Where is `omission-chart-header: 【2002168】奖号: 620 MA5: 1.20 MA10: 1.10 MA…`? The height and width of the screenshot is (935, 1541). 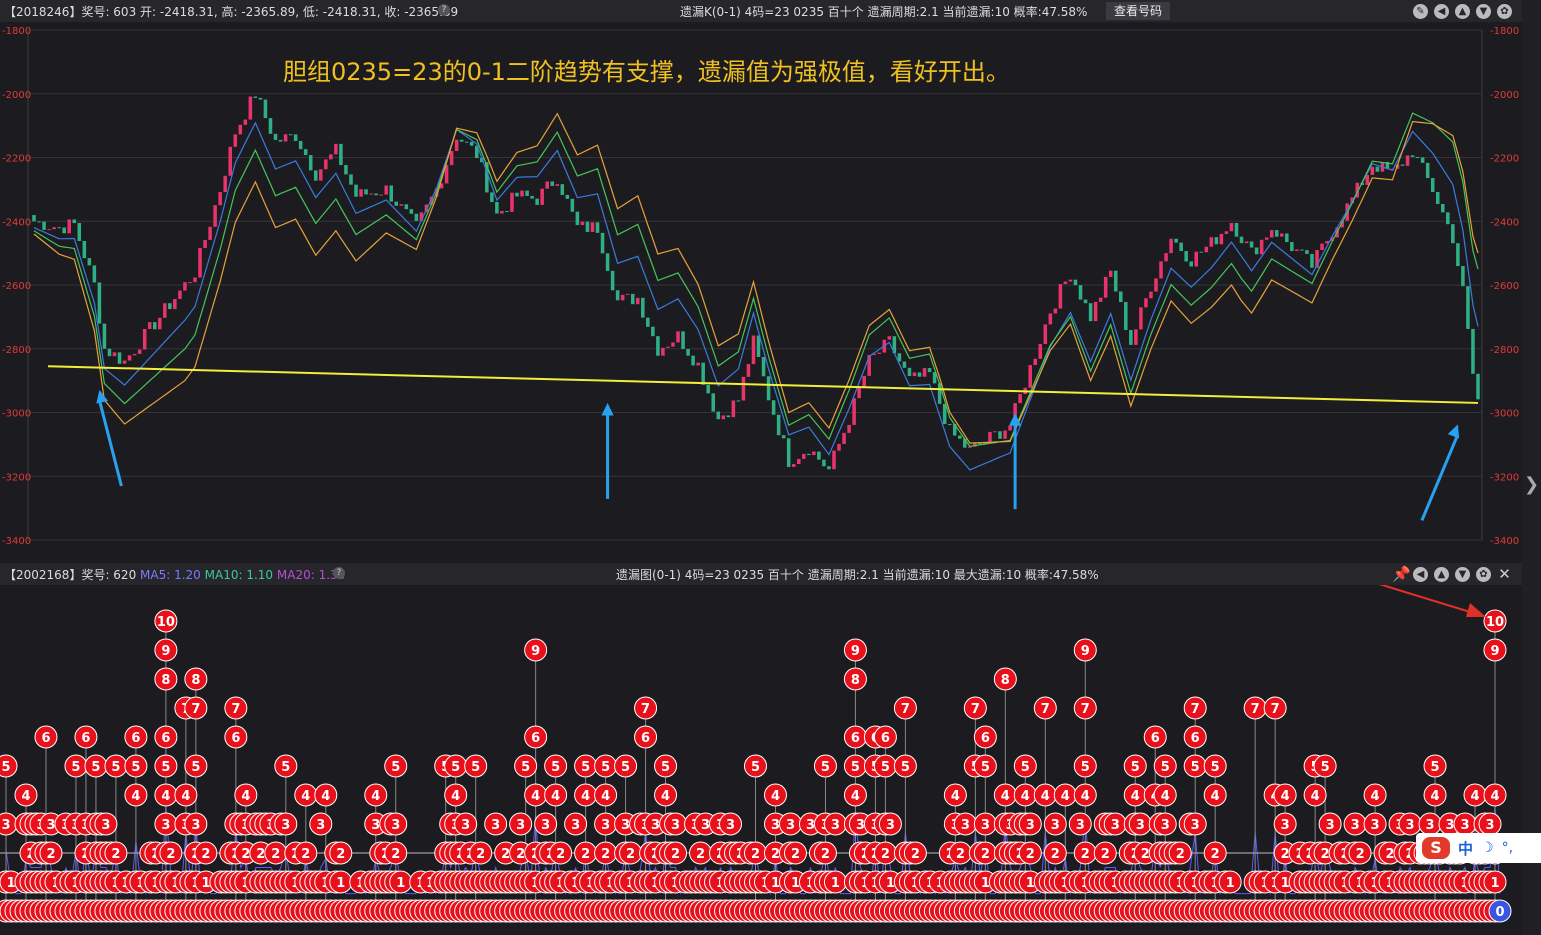
omission-chart-header: 【2002168】奖号: 620 MA5: 1.20 MA10: 1.10 MA… is located at coordinates (761, 574).